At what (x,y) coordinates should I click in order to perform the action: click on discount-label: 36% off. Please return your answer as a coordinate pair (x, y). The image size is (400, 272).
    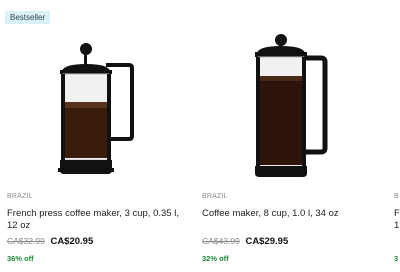
    Looking at the image, I should click on (20, 258).